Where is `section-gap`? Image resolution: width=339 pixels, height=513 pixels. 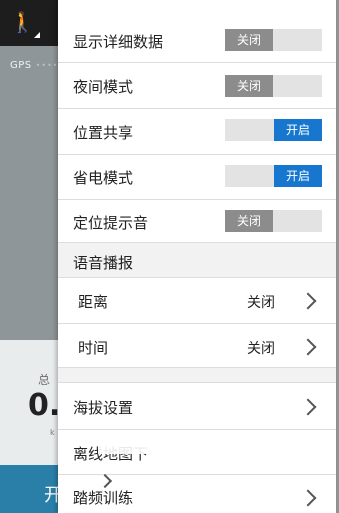 section-gap is located at coordinates (197, 375).